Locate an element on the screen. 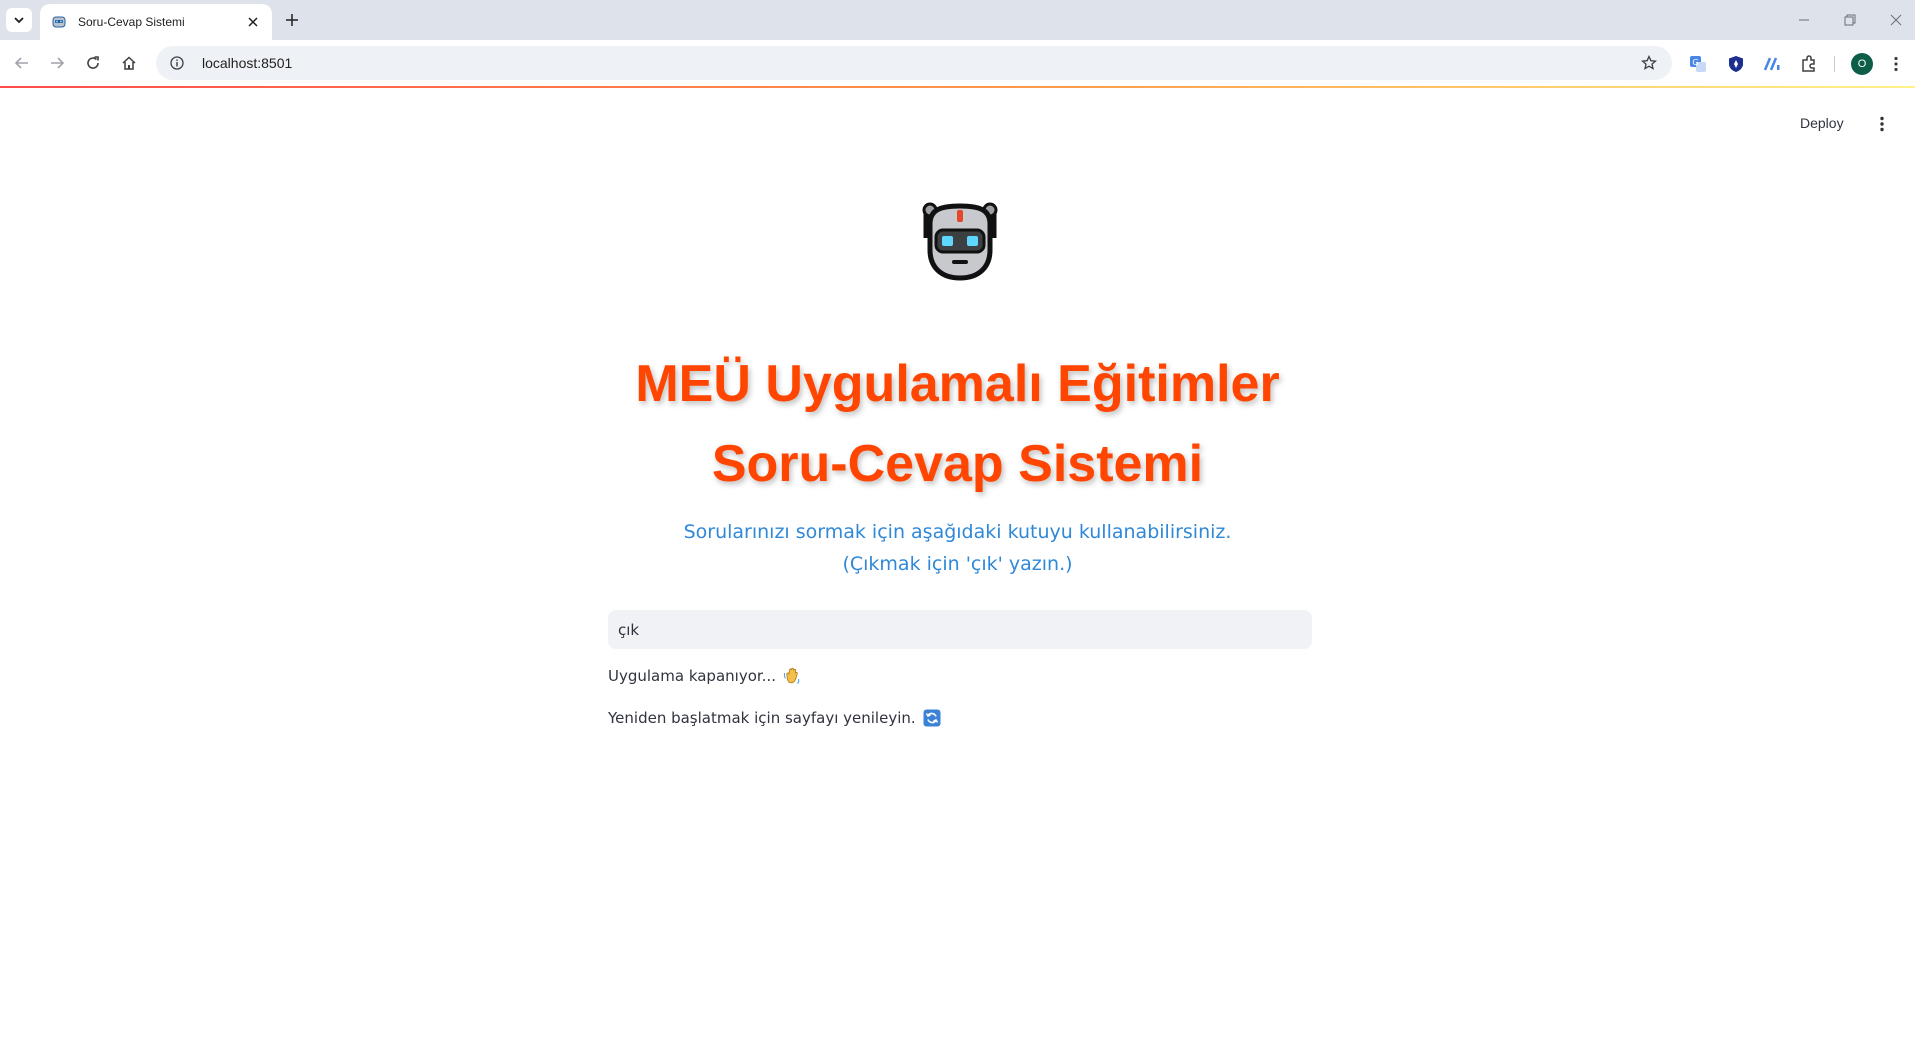 This screenshot has height=1038, width=1915. browser-toolbar: localhost:8501 G O is located at coordinates (957, 63).